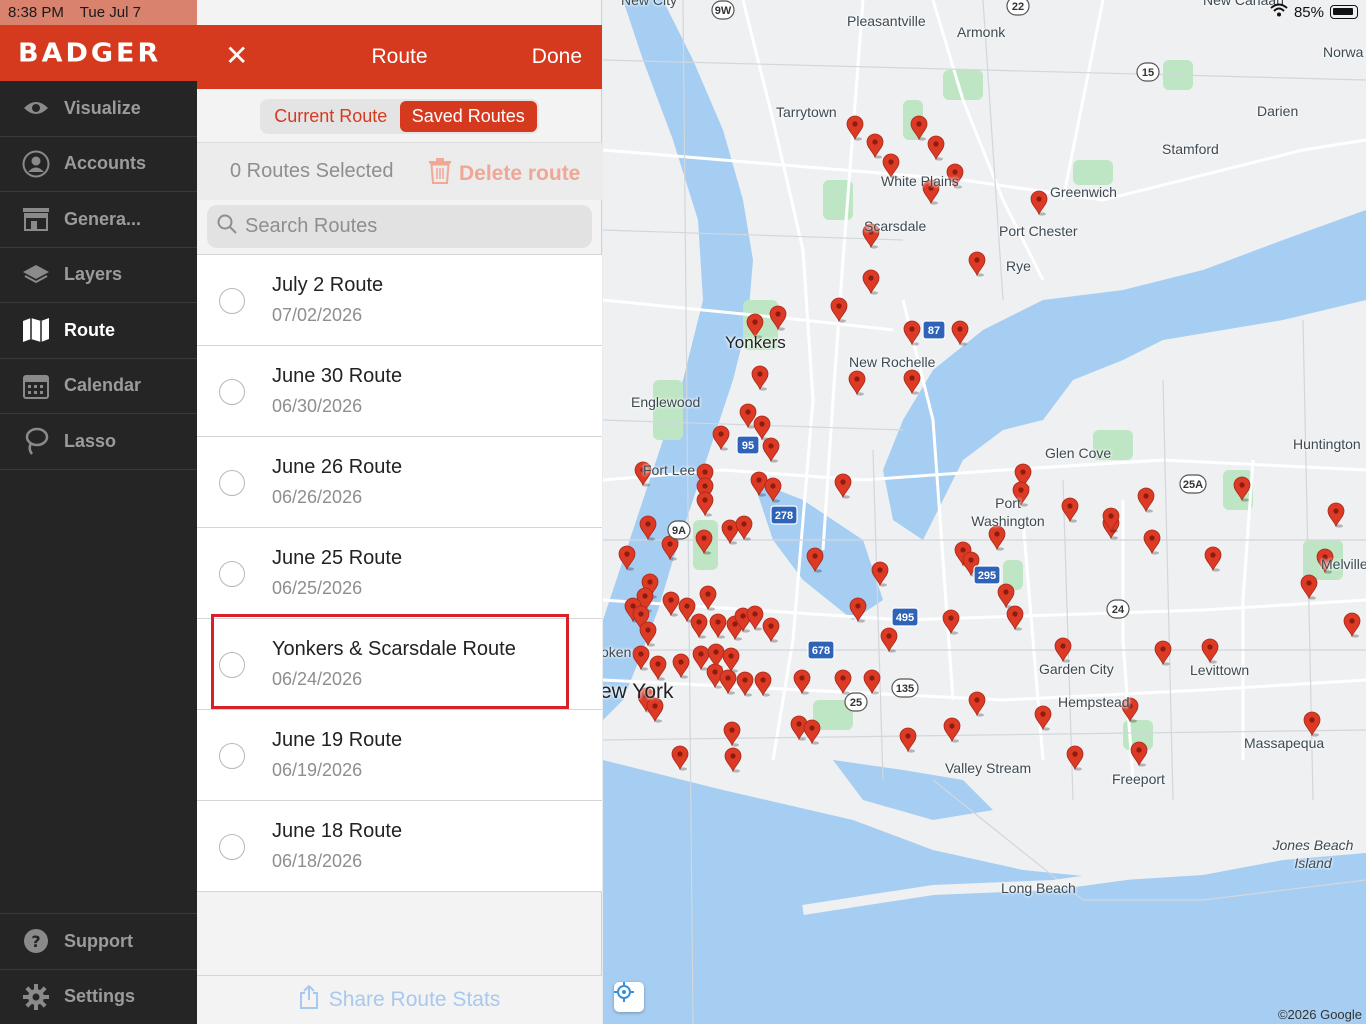 Image resolution: width=1366 pixels, height=1024 pixels. What do you see at coordinates (410, 226) in the screenshot?
I see `search-routes-input` at bounding box center [410, 226].